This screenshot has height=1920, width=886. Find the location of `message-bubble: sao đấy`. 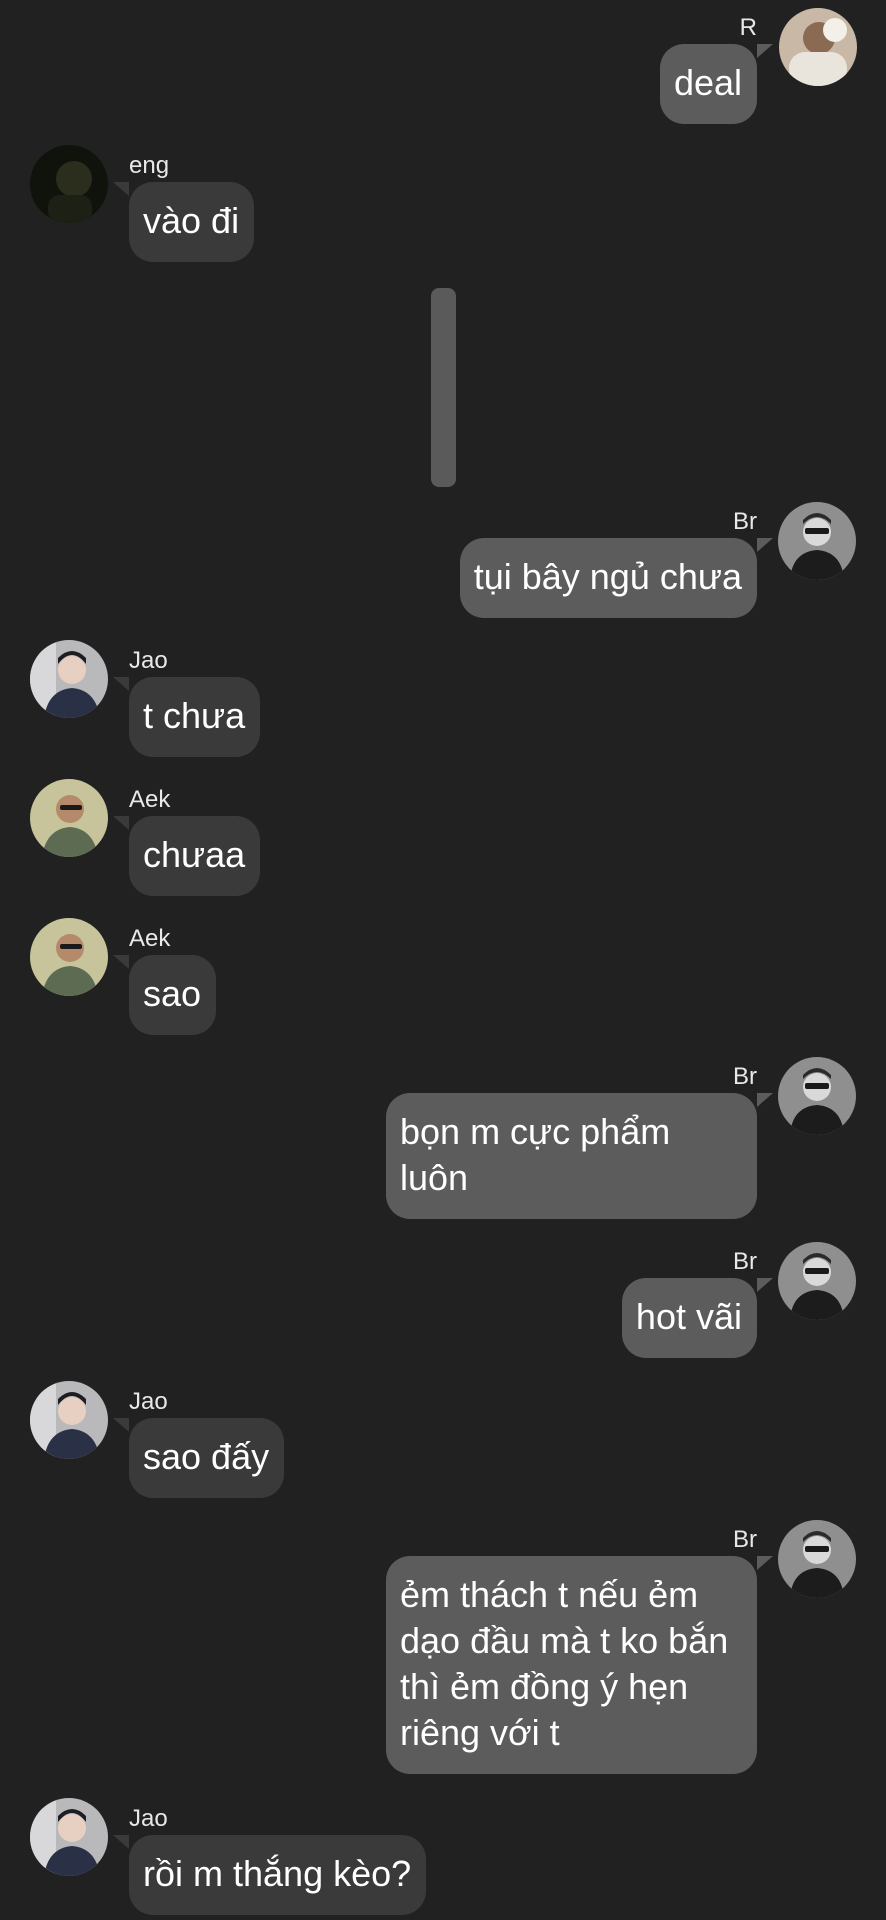

message-bubble: sao đấy is located at coordinates (207, 1458).